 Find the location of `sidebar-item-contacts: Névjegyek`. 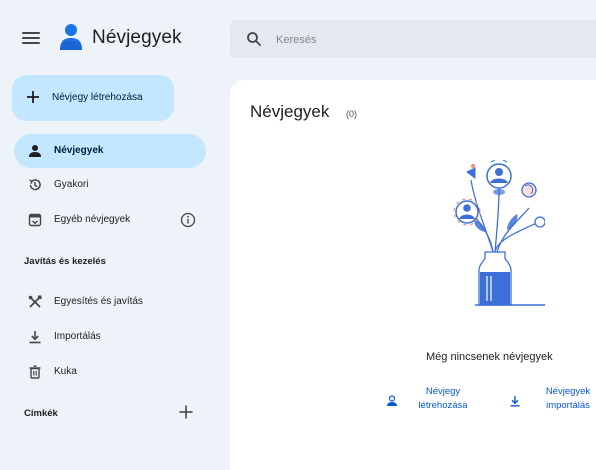

sidebar-item-contacts: Névjegyek is located at coordinates (110, 151).